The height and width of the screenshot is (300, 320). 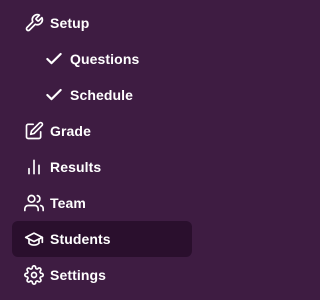 What do you see at coordinates (34, 239) in the screenshot?
I see `graduation-cap-icon` at bounding box center [34, 239].